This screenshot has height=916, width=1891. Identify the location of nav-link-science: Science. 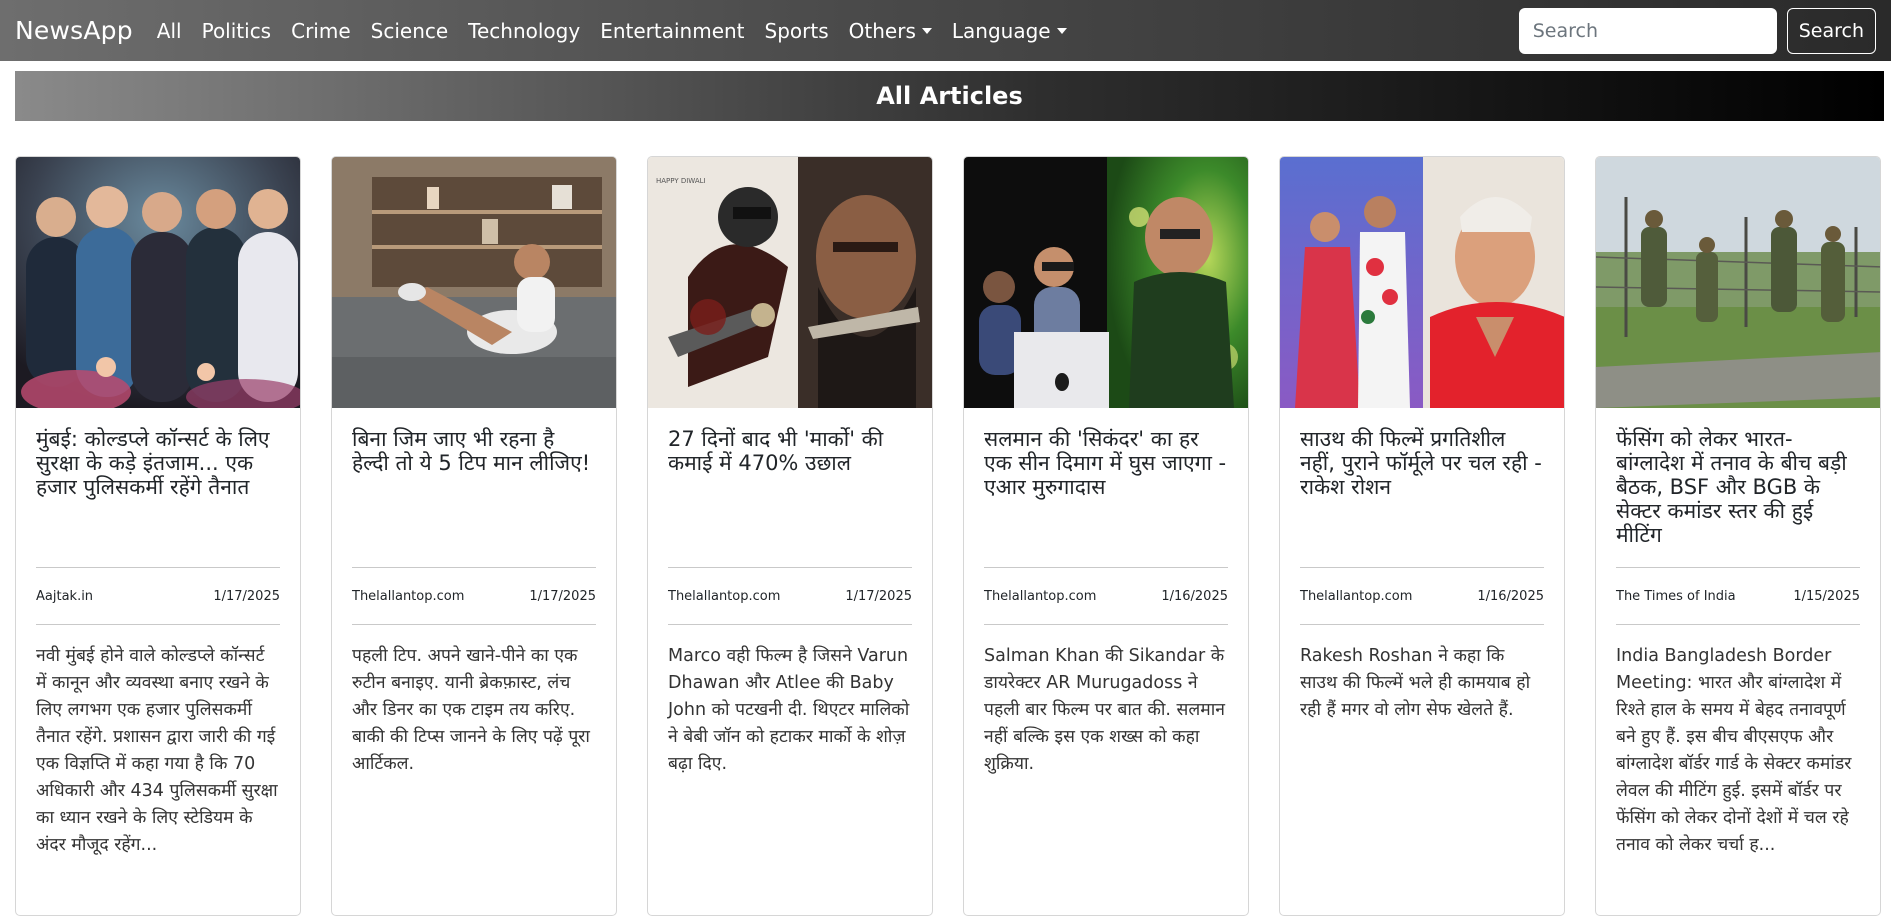
(410, 31).